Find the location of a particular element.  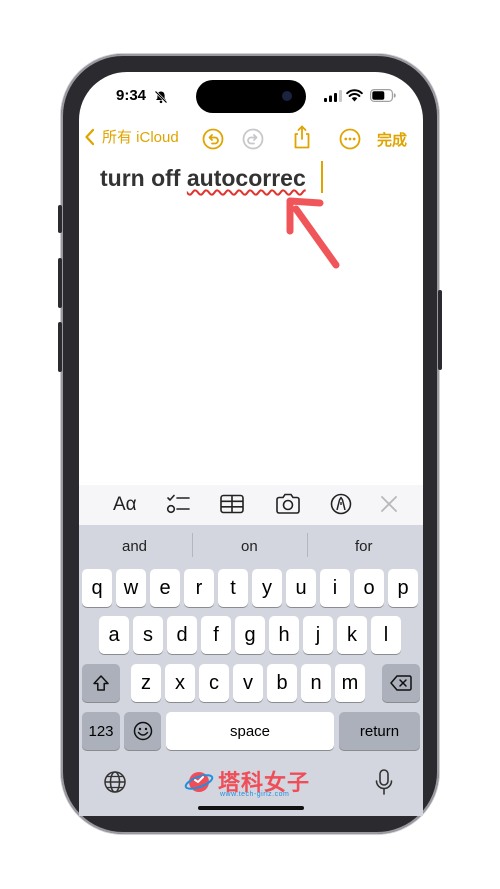

globe-icon is located at coordinates (115, 782).